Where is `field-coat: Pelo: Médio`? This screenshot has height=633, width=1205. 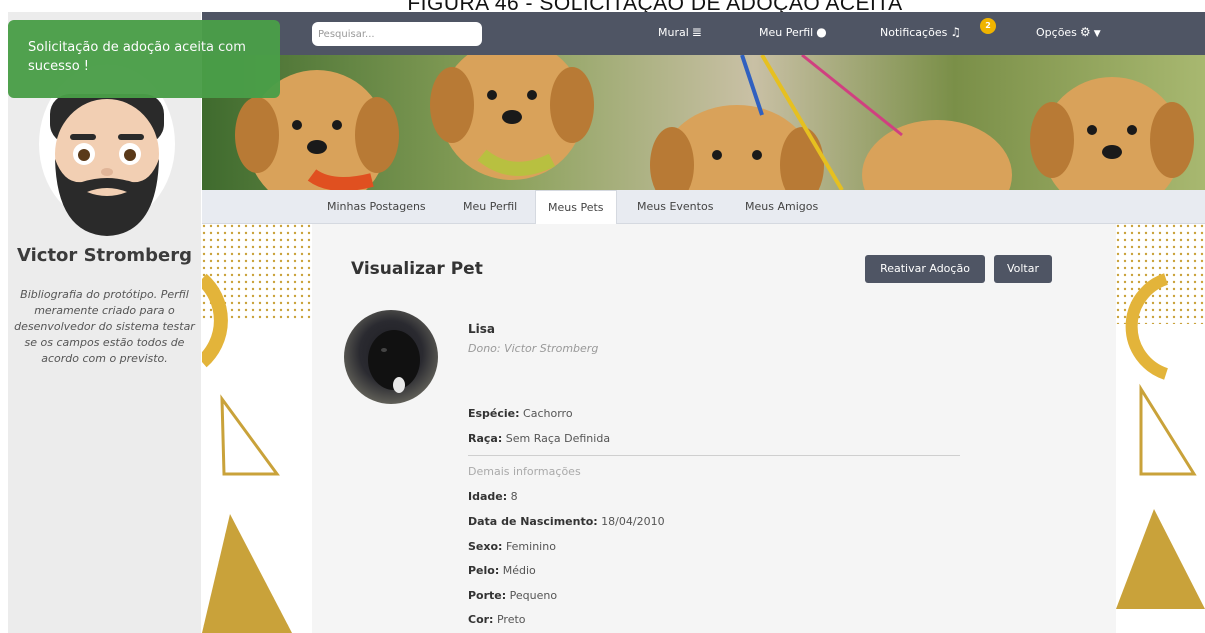 field-coat: Pelo: Médio is located at coordinates (502, 570).